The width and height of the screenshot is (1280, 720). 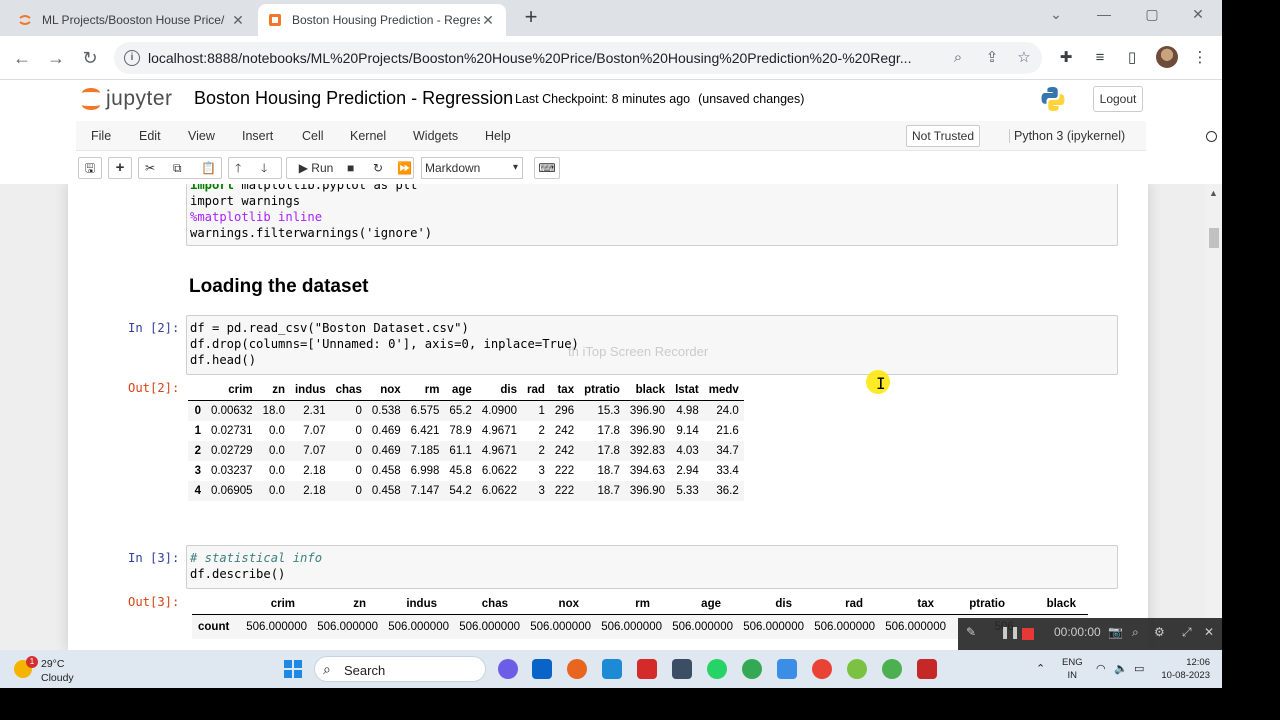 I want to click on app-ring-icon, so click(x=857, y=669).